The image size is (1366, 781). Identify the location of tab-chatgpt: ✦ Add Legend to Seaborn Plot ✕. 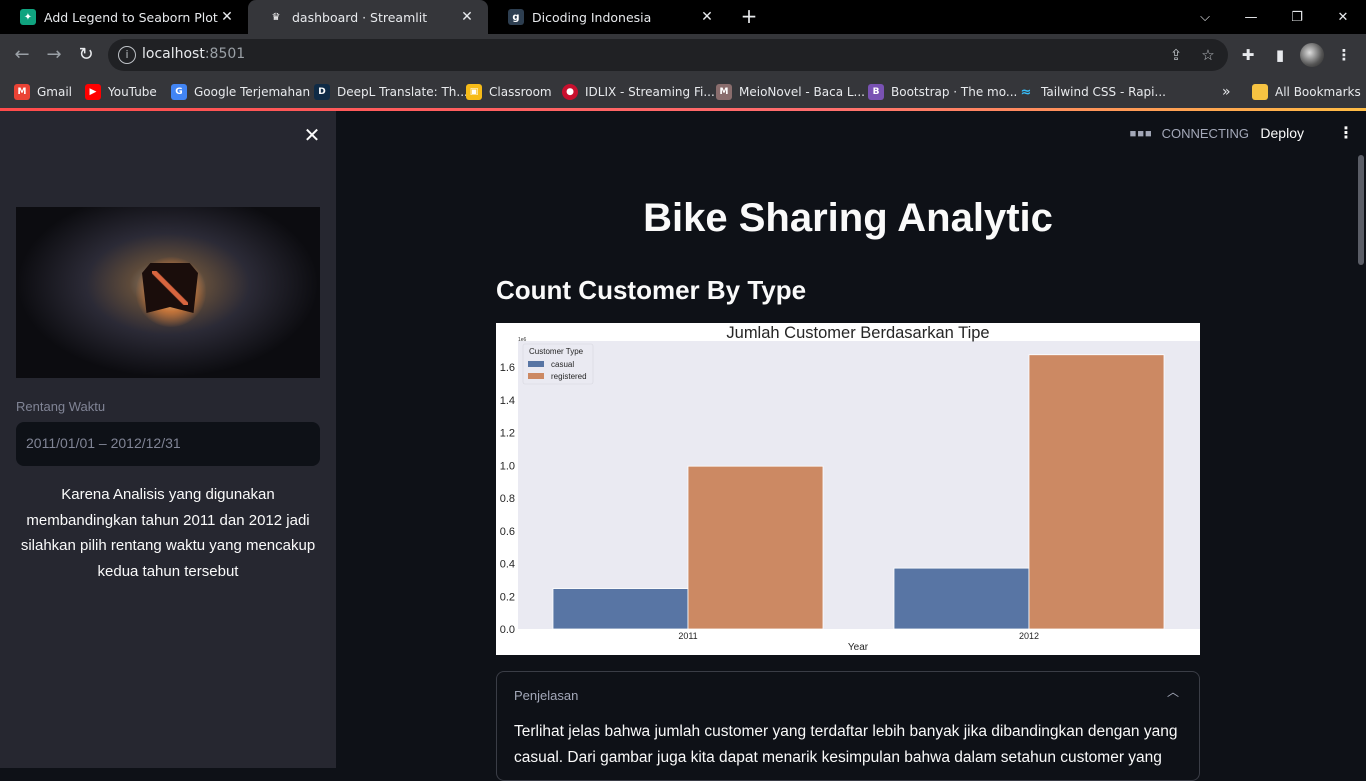
(124, 17).